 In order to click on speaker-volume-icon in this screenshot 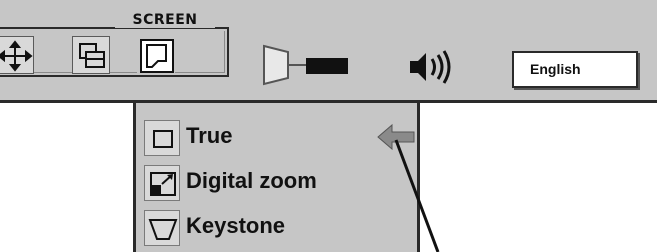, I will do `click(431, 67)`.